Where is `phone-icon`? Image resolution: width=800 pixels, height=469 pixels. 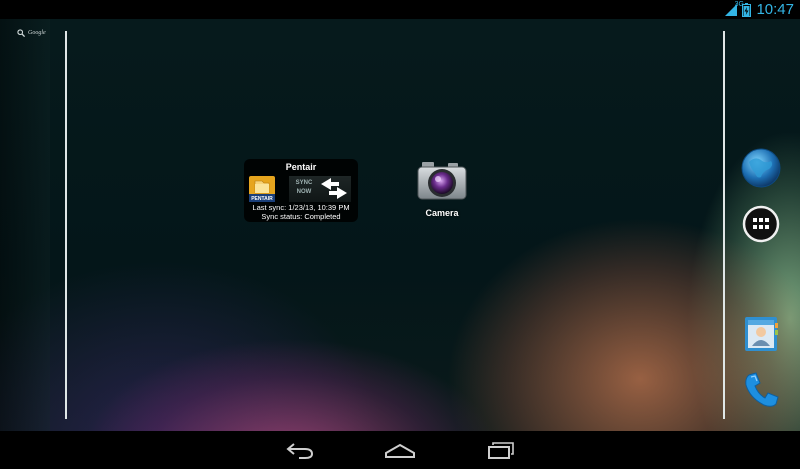 phone-icon is located at coordinates (762, 389).